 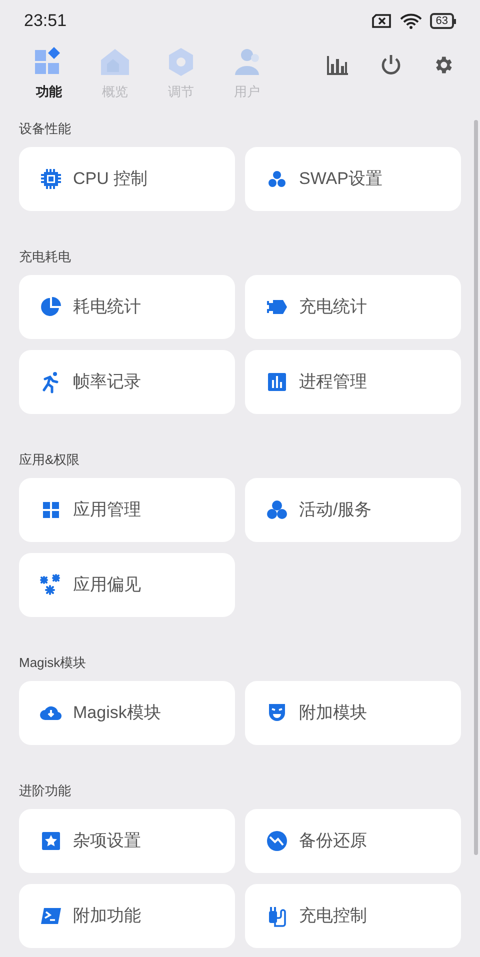 What do you see at coordinates (277, 841) in the screenshot?
I see `trend-down-icon` at bounding box center [277, 841].